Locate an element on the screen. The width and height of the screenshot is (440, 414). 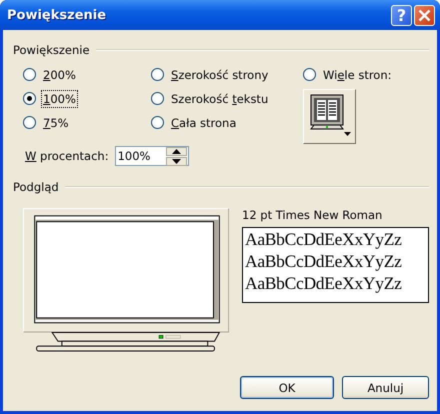
group-title: Powiększenie is located at coordinates (51, 50).